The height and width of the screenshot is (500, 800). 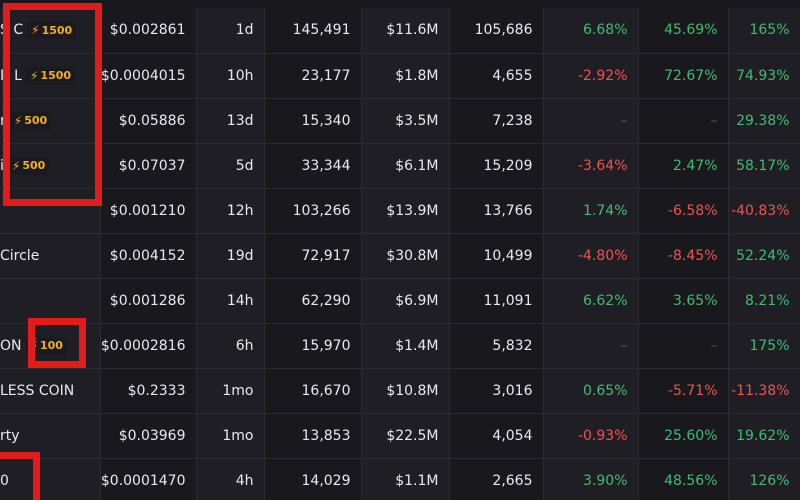 I want to click on token-name-cell: S C ⚡ 1500, so click(x=50, y=31).